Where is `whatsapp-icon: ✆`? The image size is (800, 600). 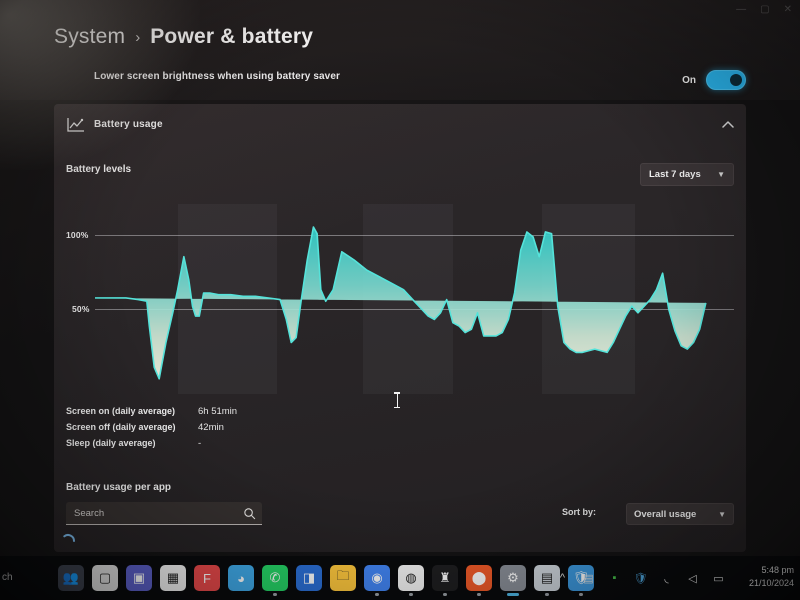 whatsapp-icon: ✆ is located at coordinates (275, 580).